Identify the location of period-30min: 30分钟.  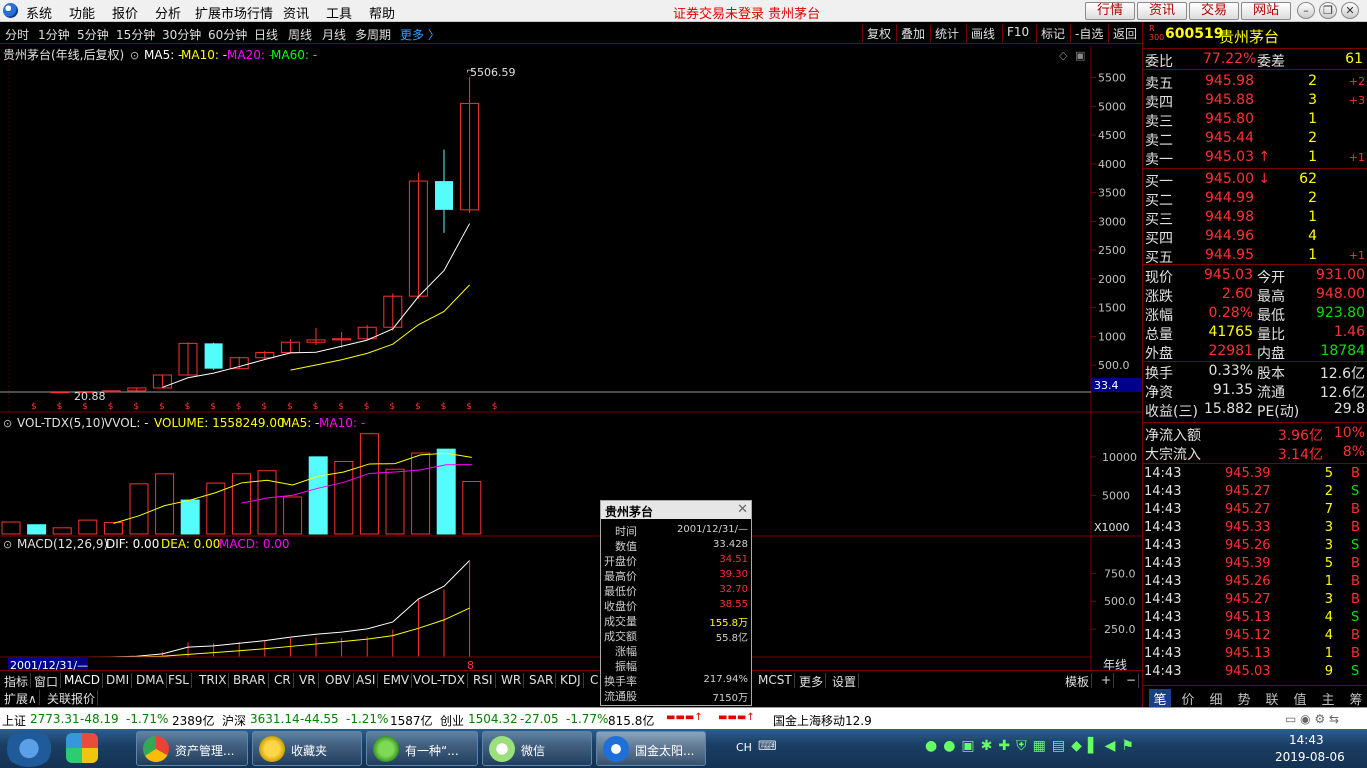
(181, 34).